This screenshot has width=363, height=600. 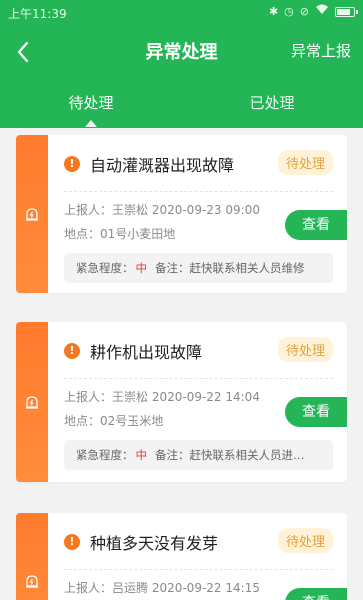 What do you see at coordinates (321, 50) in the screenshot?
I see `report-exception-button: 异常上报` at bounding box center [321, 50].